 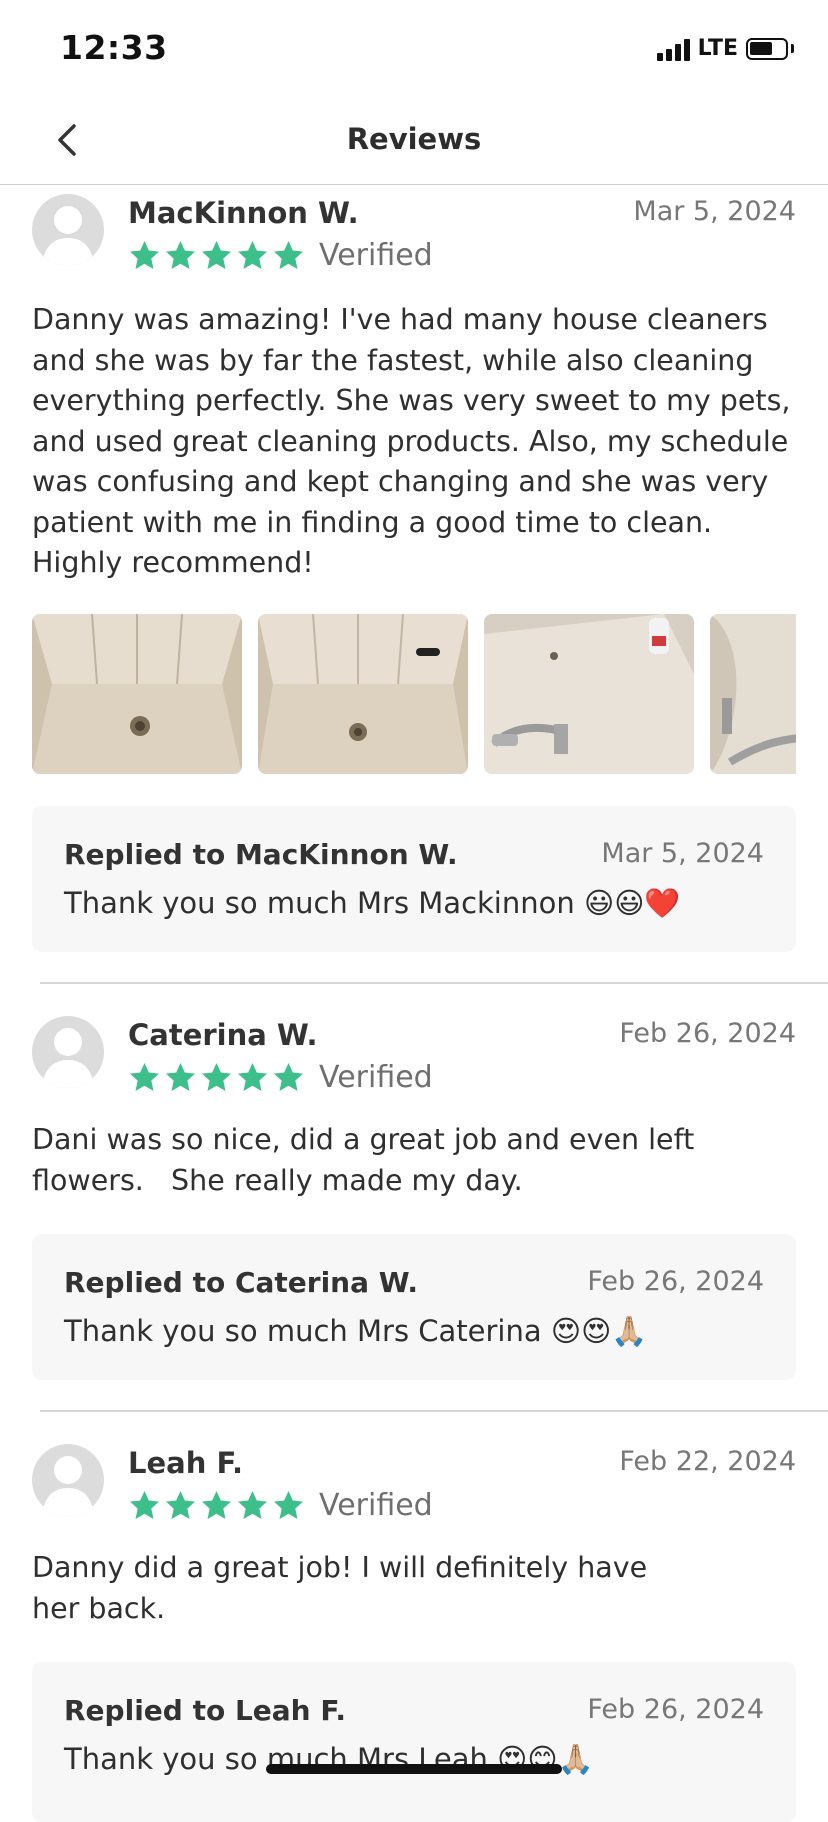 What do you see at coordinates (114, 47) in the screenshot?
I see `status-time: 12:33` at bounding box center [114, 47].